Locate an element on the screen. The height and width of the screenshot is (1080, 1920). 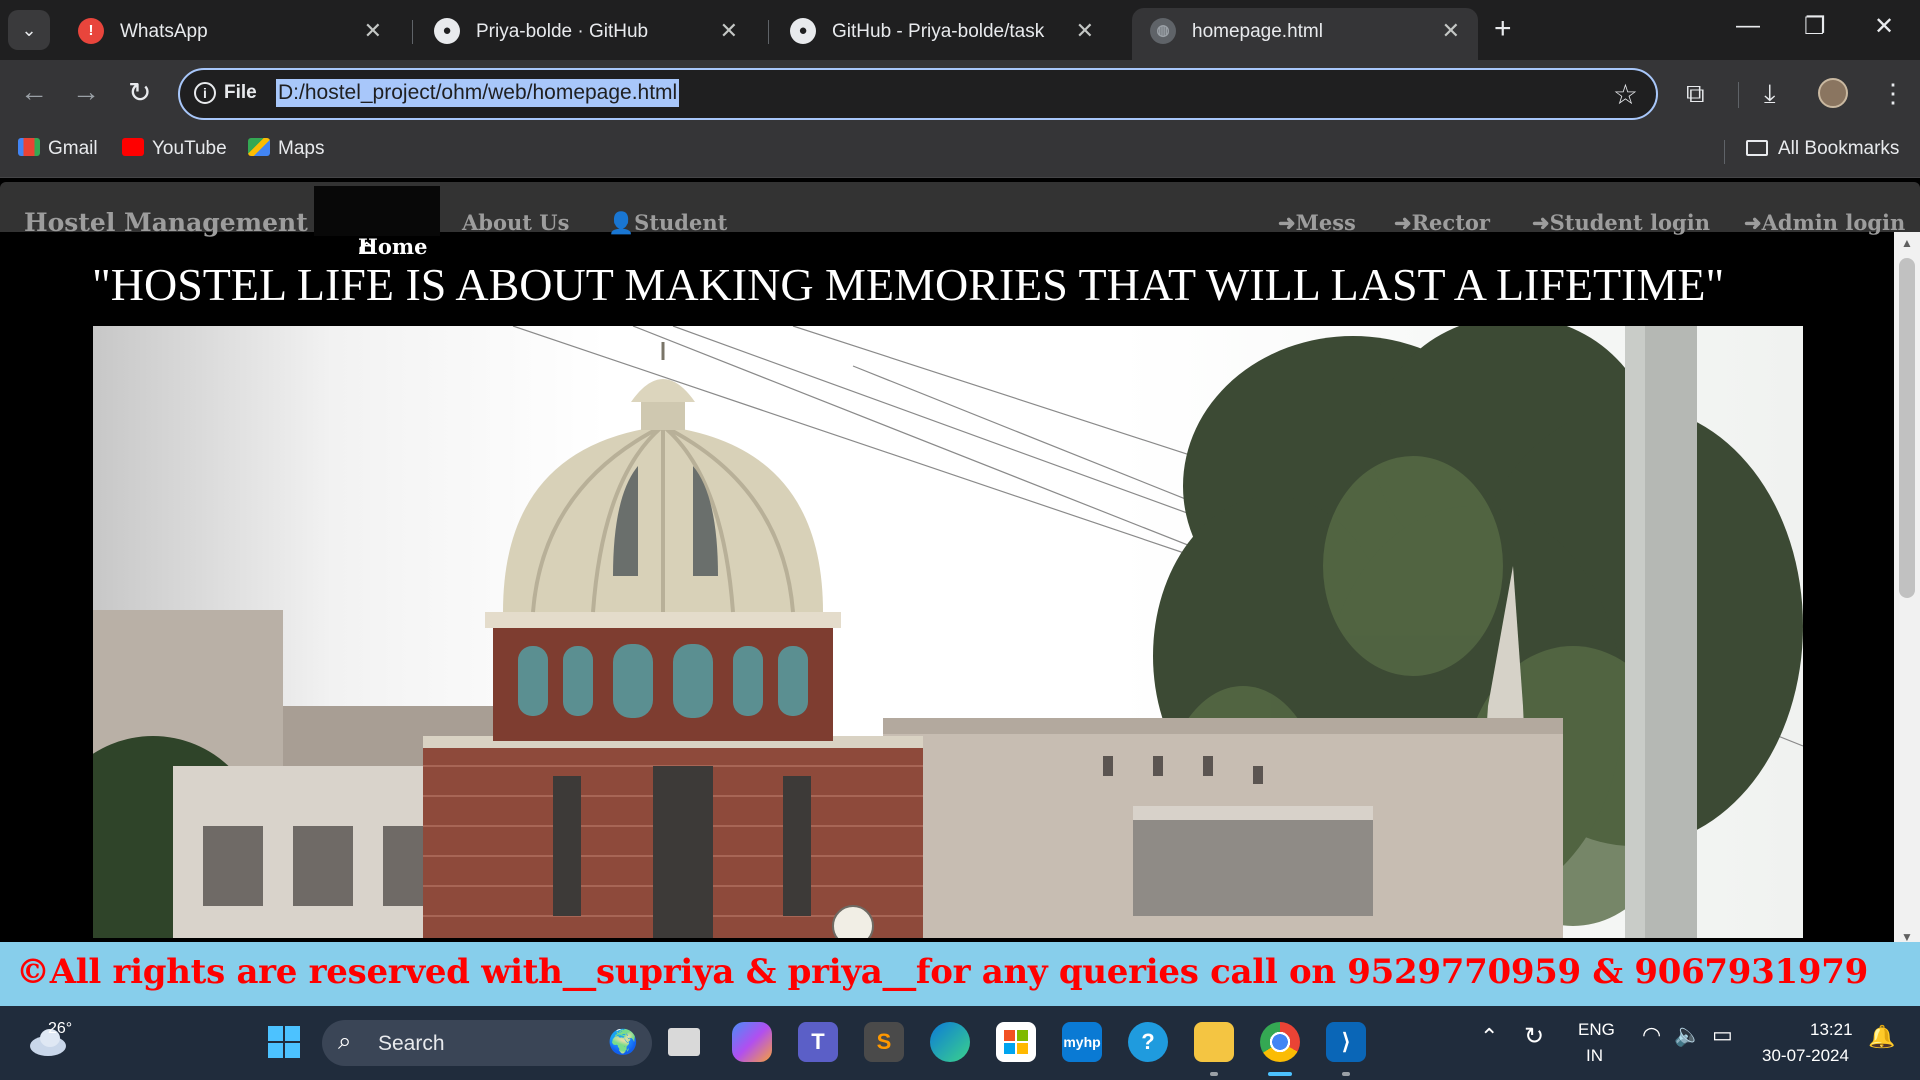
tab-homepage: ◍ homepage.html ✕ is located at coordinates (1305, 34).